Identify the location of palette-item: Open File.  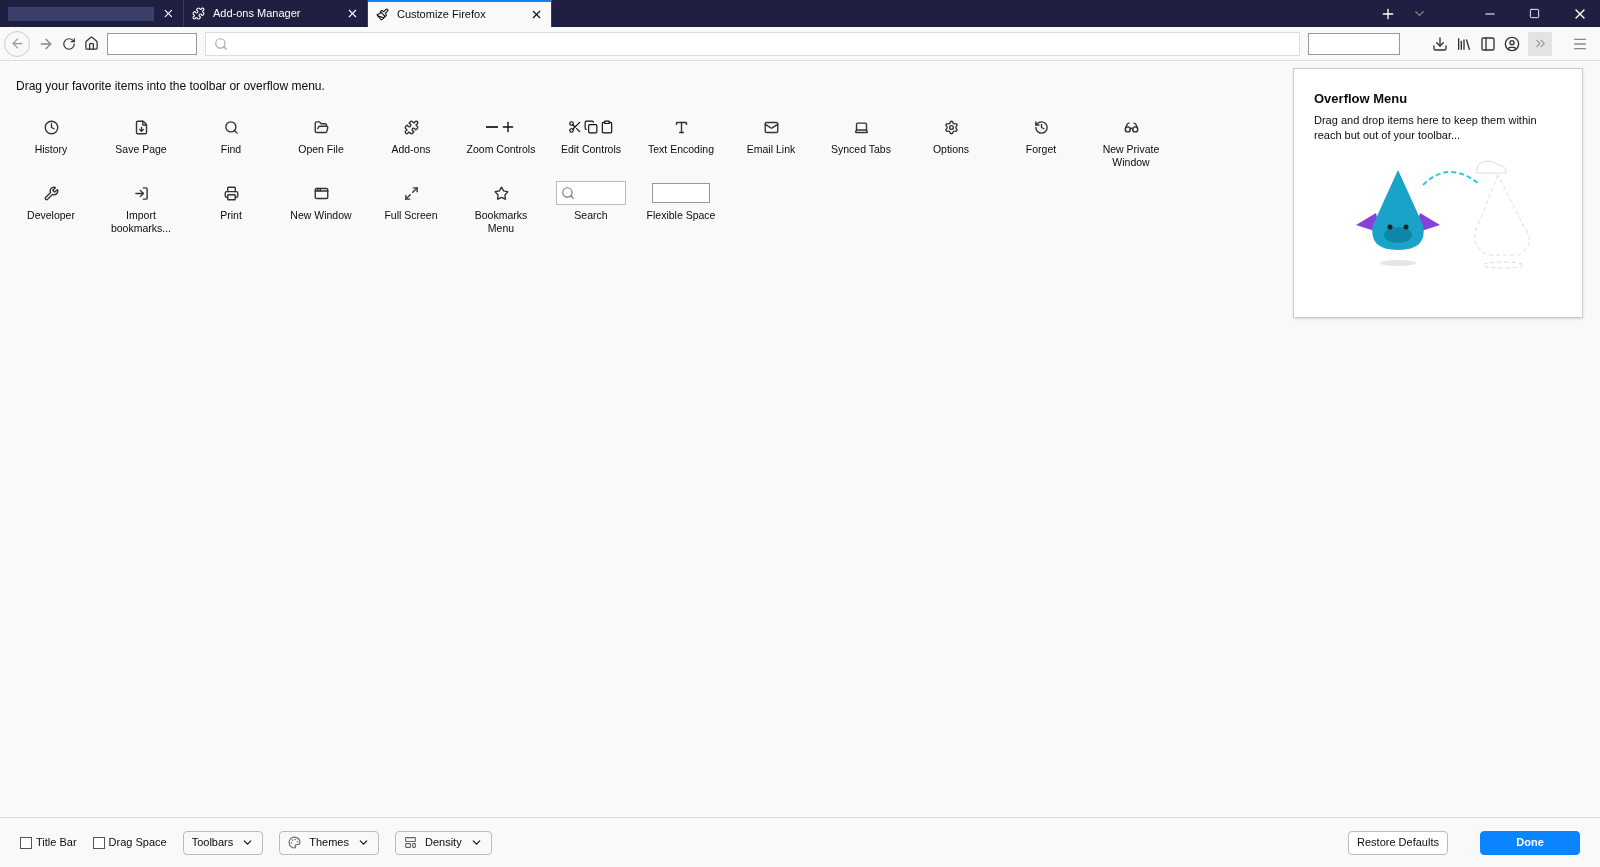
(321, 142).